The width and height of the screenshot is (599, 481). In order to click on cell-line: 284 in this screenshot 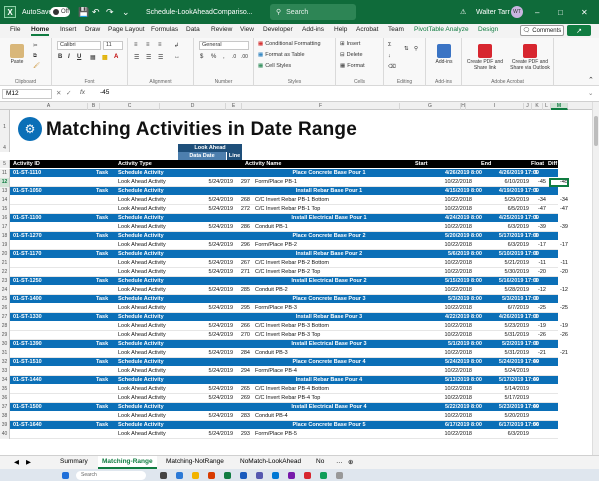, I will do `click(243, 353)`.